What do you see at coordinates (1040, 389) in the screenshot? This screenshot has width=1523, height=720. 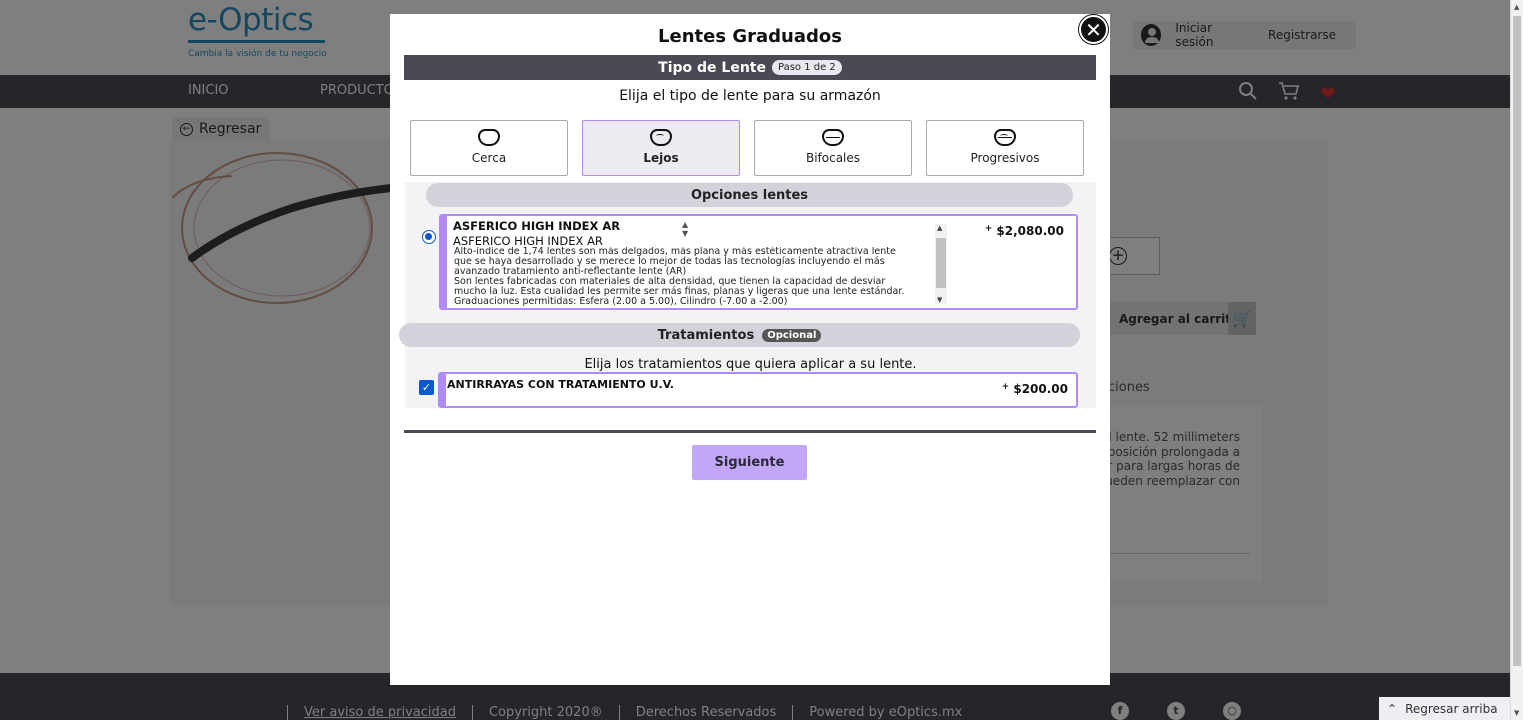 I see `price-value: $200.00` at bounding box center [1040, 389].